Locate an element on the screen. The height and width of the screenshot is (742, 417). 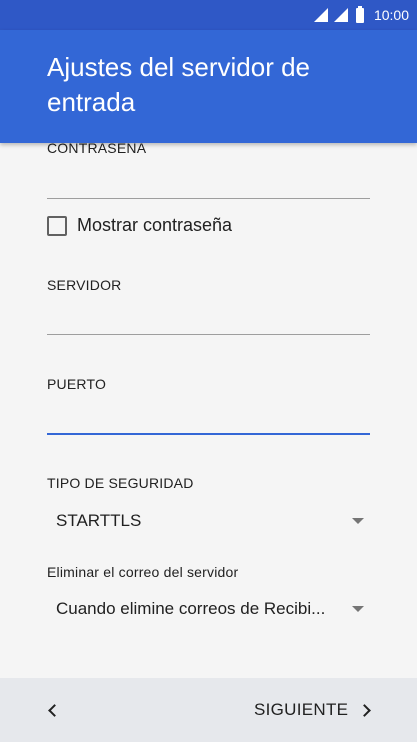
next-button: SIGUIENTE is located at coordinates (311, 710).